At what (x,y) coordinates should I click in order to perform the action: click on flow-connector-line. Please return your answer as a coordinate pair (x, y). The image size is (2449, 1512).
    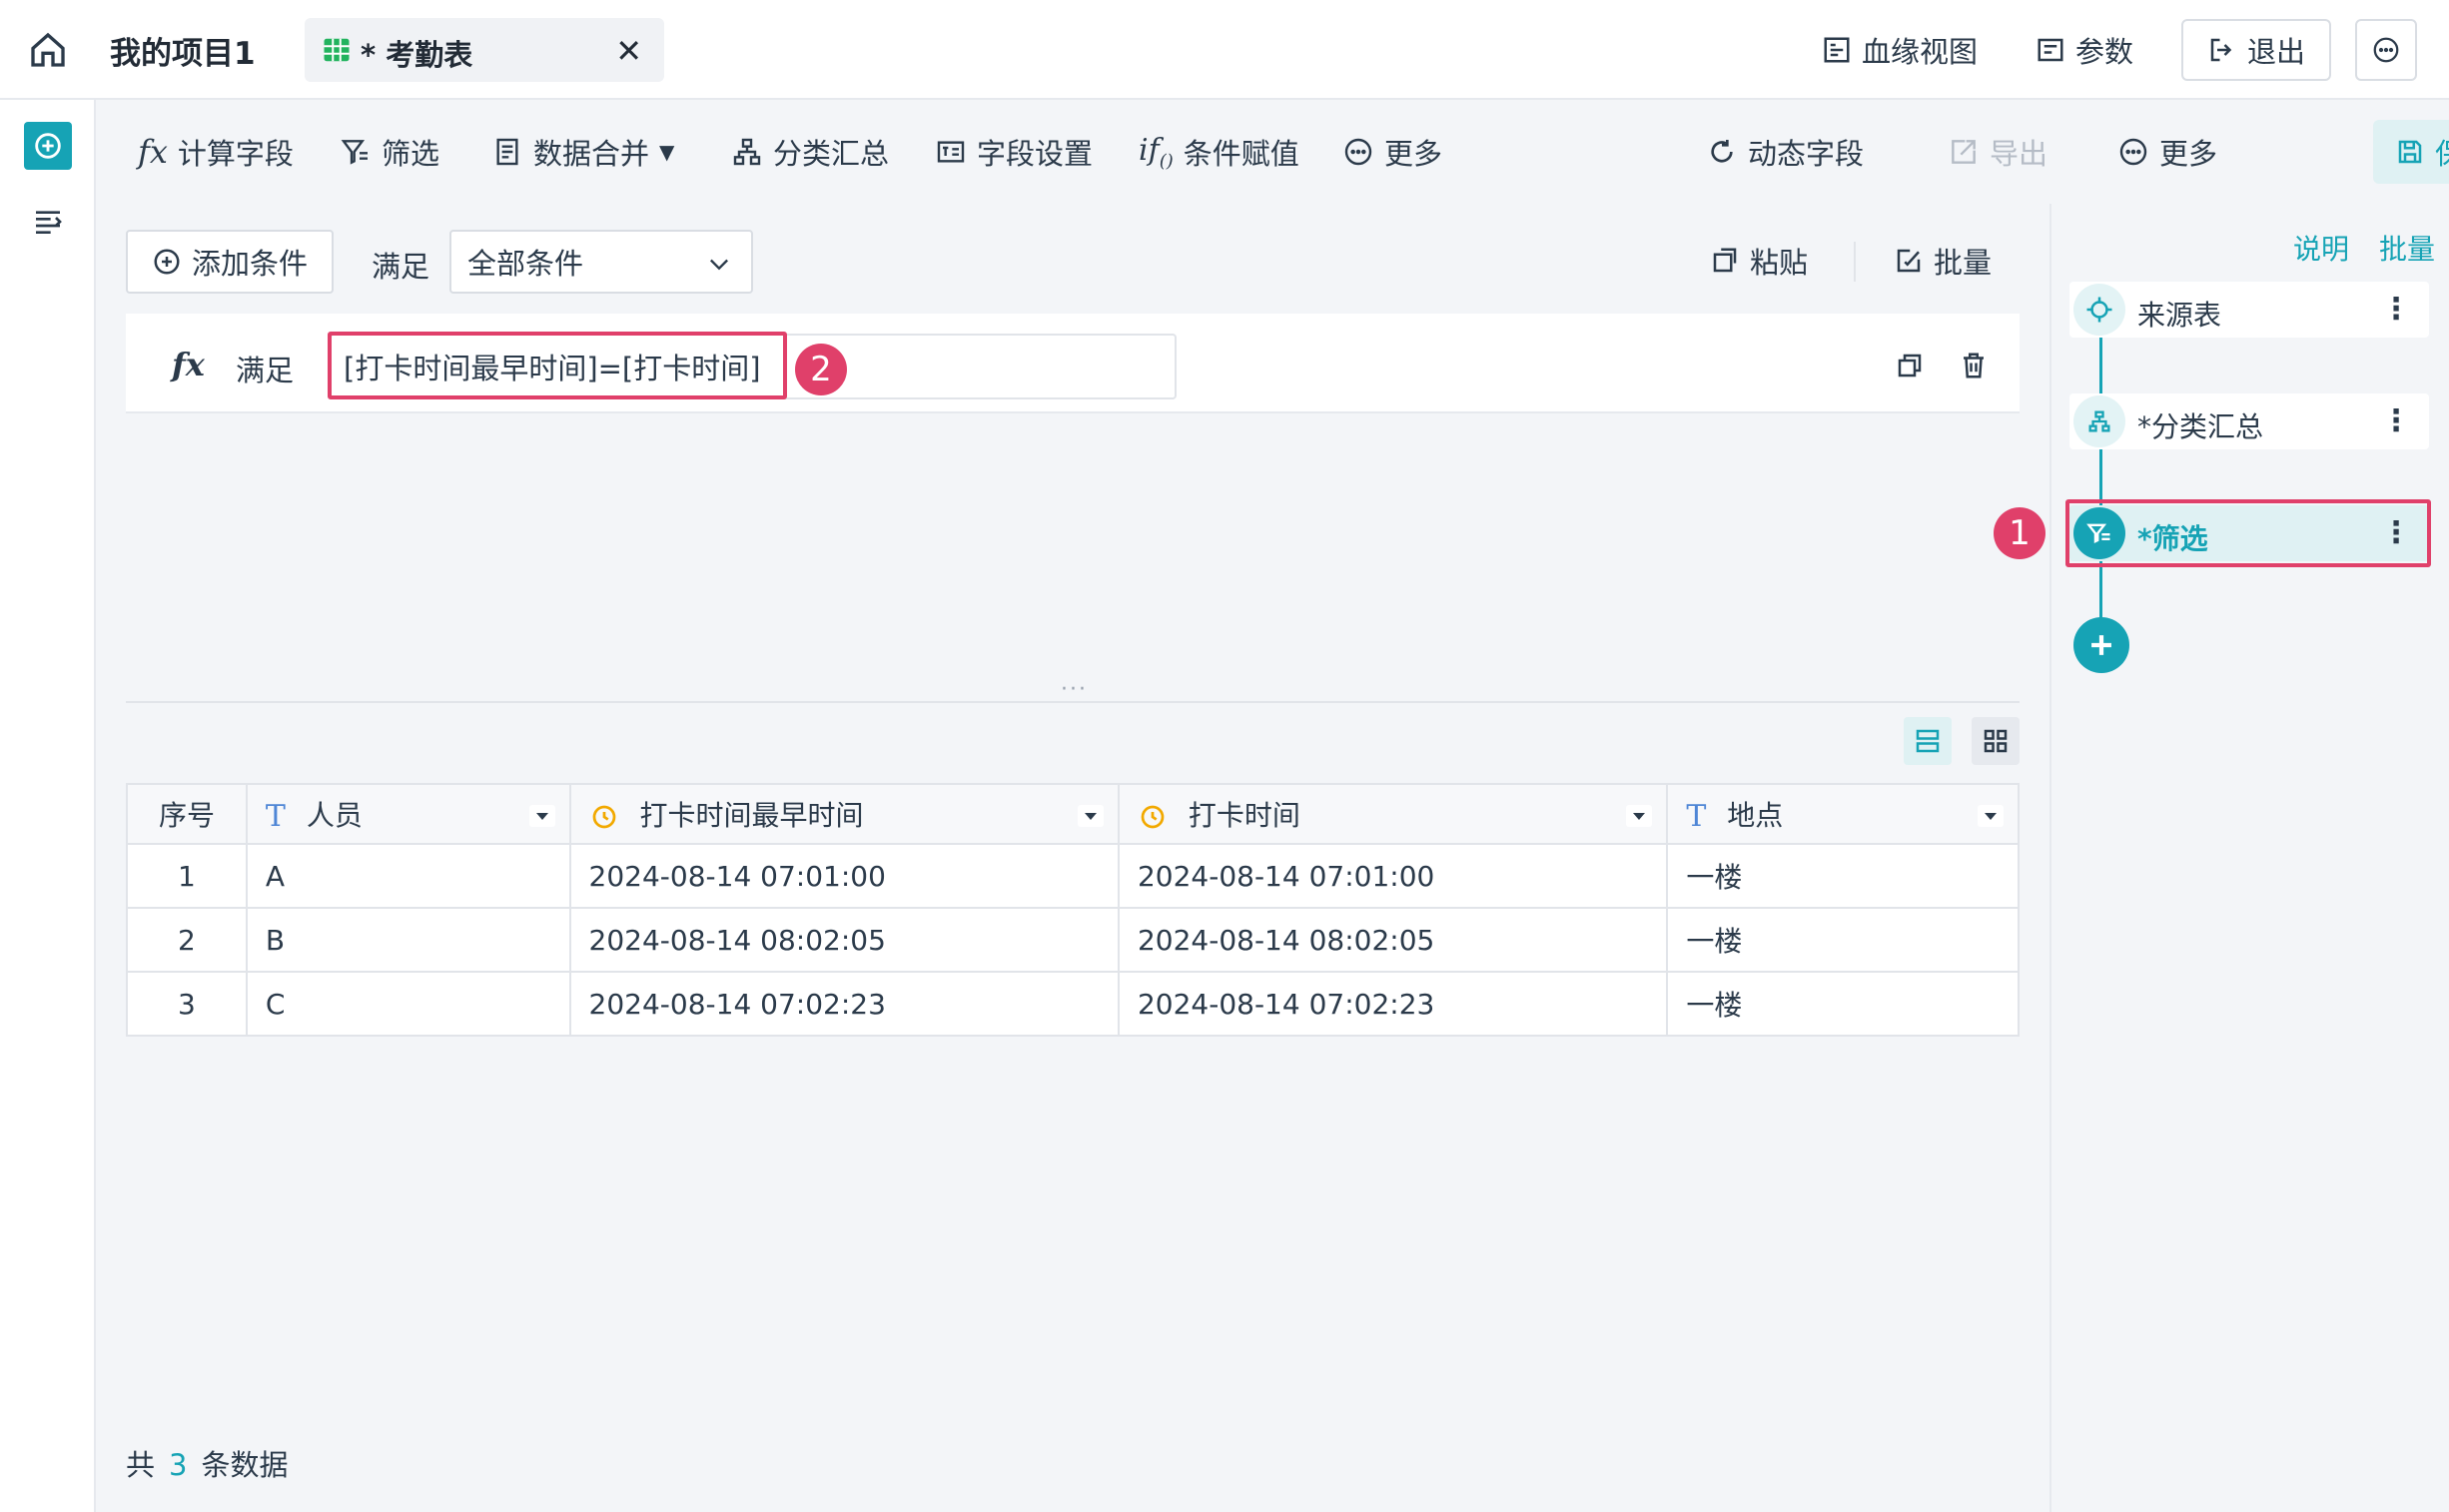
    Looking at the image, I should click on (2100, 479).